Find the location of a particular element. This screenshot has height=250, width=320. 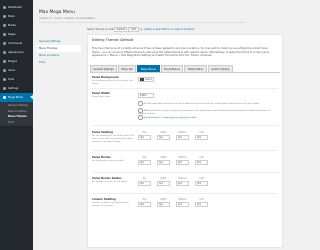

col-padding-top-input: 0px is located at coordinates (144, 204).